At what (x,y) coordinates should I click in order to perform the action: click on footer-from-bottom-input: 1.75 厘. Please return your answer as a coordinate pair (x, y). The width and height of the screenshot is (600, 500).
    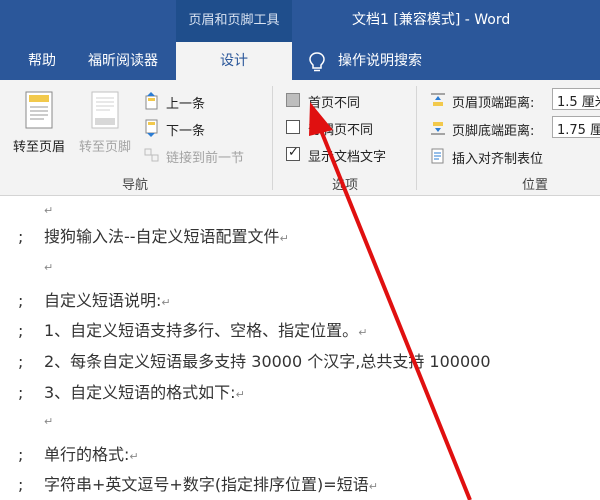
    Looking at the image, I should click on (576, 127).